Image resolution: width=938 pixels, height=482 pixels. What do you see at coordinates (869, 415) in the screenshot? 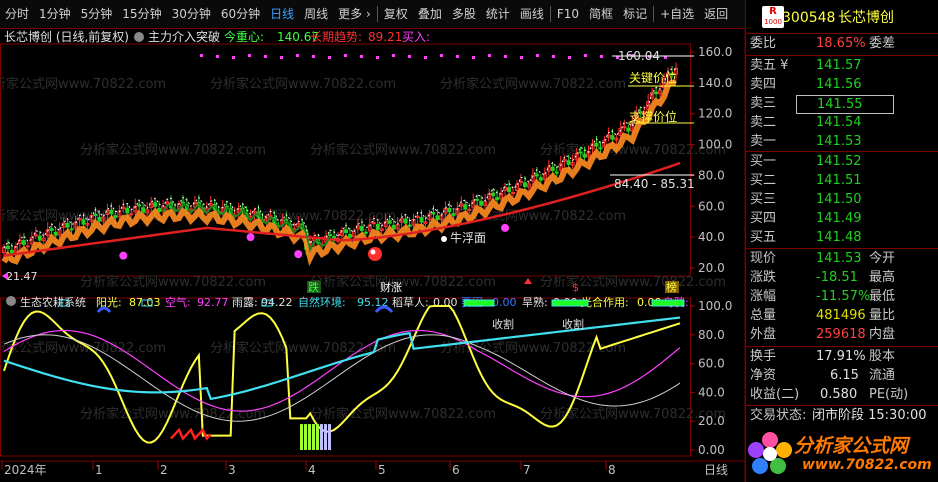
I see `status-value: 闭市阶段 15:30:00` at bounding box center [869, 415].